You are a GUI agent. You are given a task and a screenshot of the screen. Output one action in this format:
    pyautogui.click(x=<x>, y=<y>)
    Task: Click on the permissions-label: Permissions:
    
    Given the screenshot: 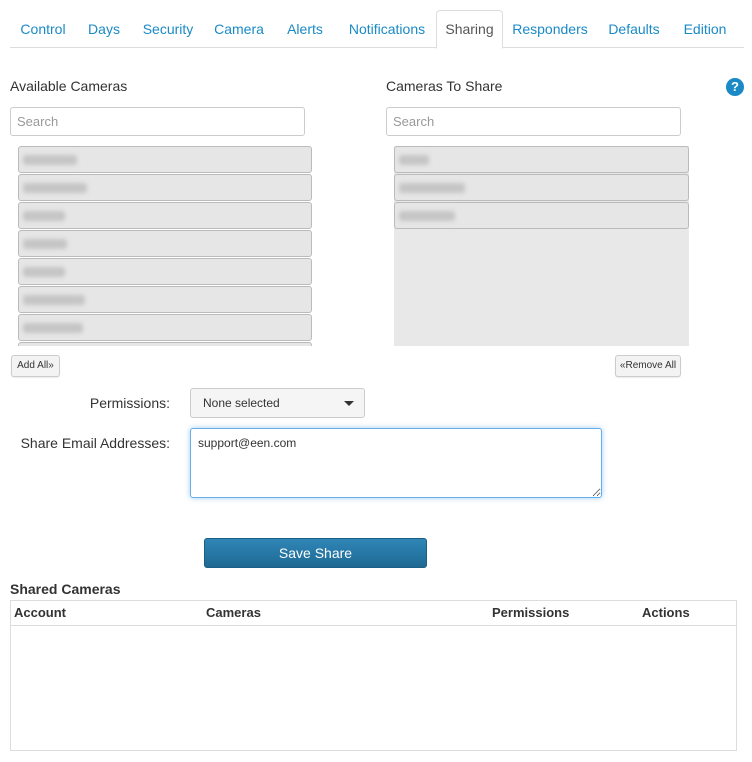 What is the action you would take?
    pyautogui.click(x=129, y=403)
    